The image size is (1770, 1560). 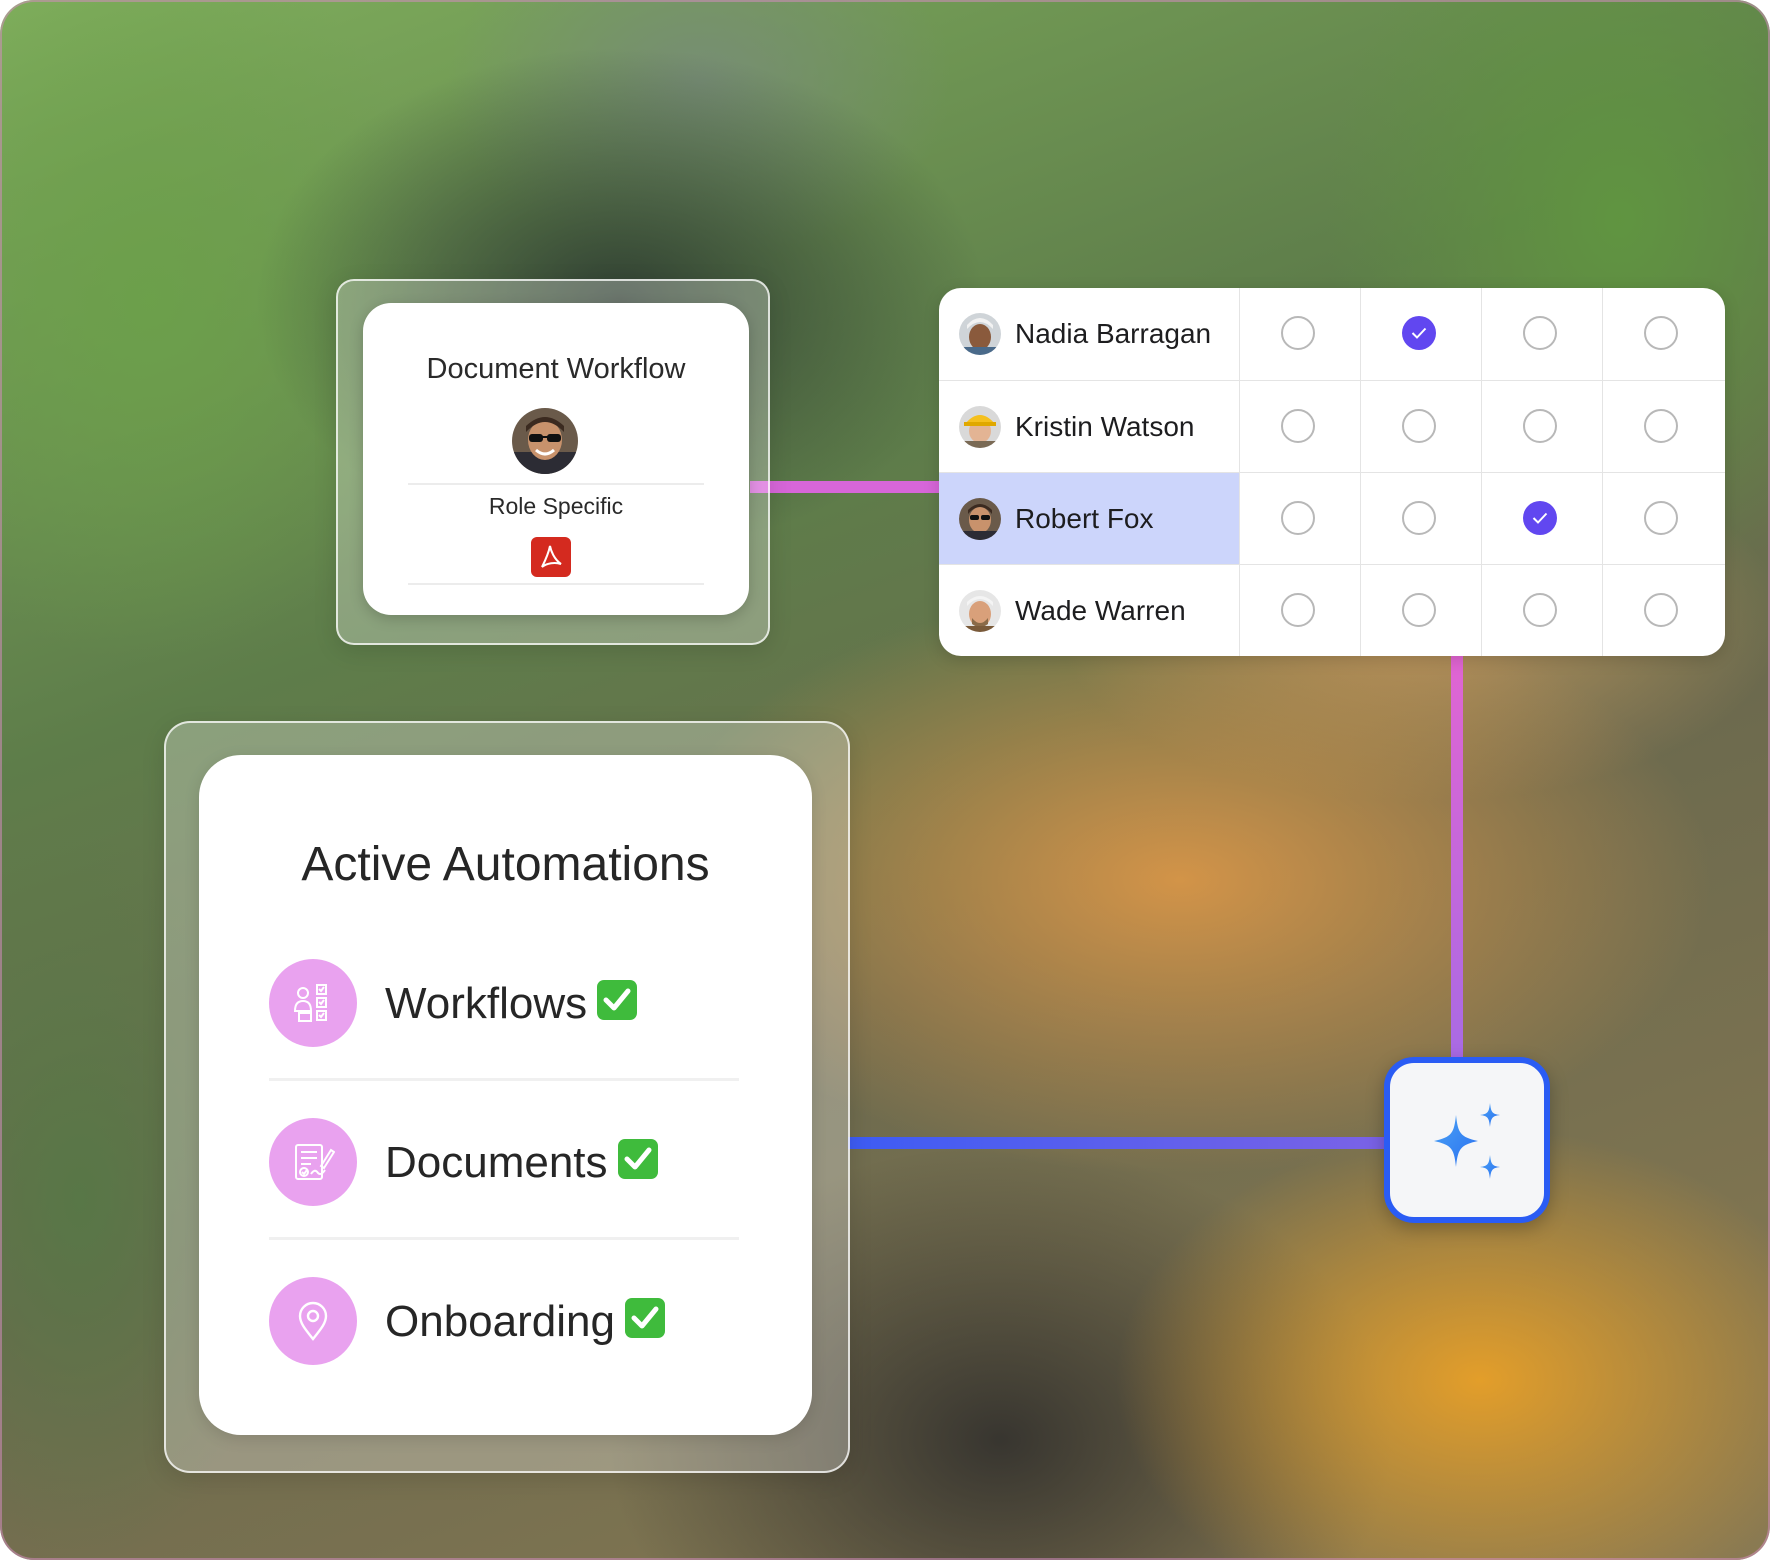 I want to click on connector-table-to-ai, so click(x=1457, y=858).